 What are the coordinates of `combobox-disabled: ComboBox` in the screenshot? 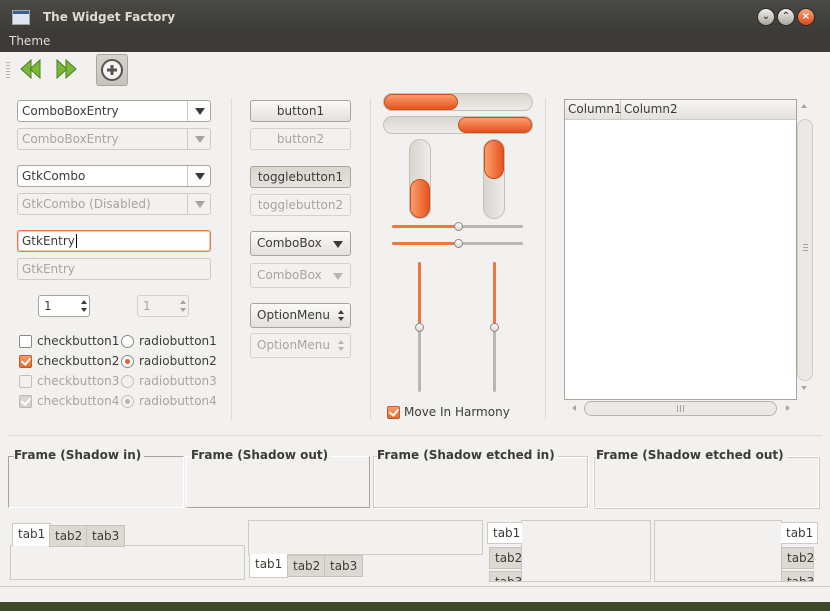 It's located at (300, 275).